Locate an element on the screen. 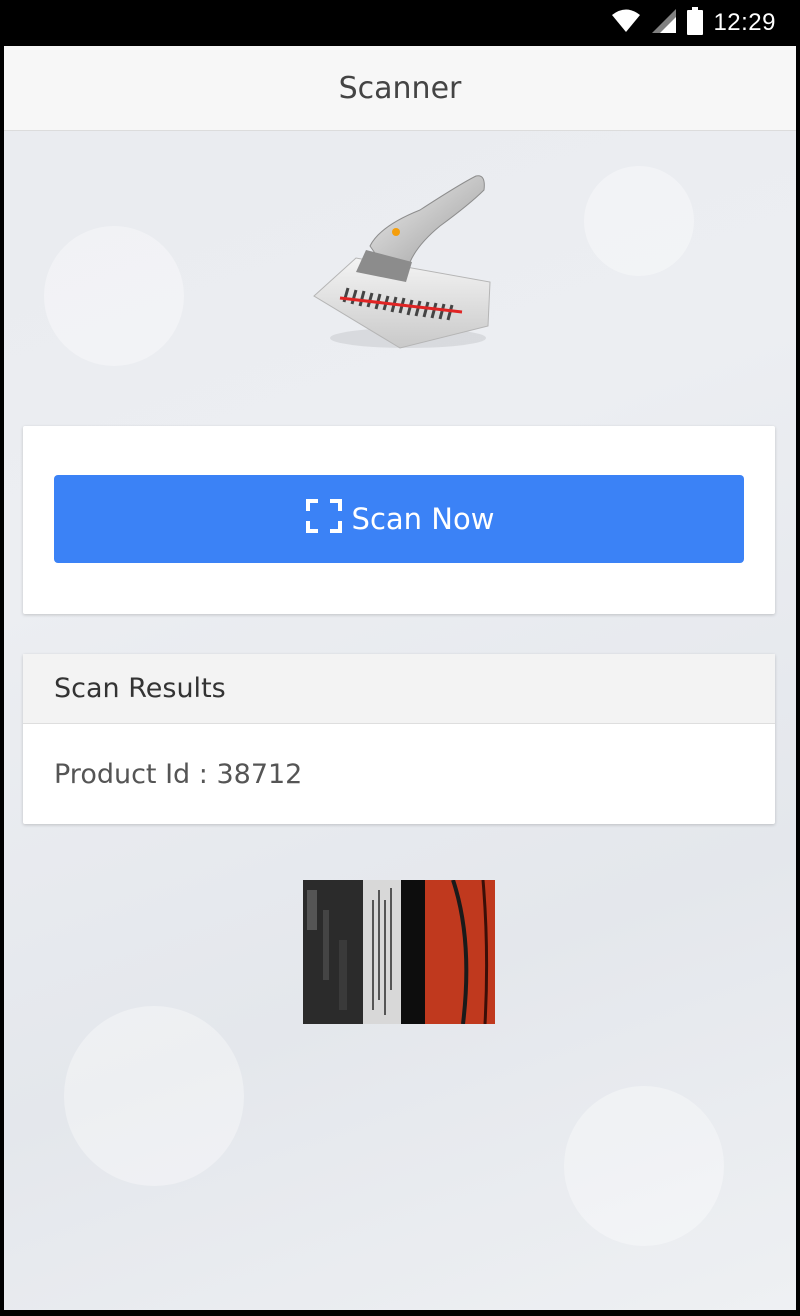 The image size is (800, 1316). app-header: Scanner is located at coordinates (400, 88).